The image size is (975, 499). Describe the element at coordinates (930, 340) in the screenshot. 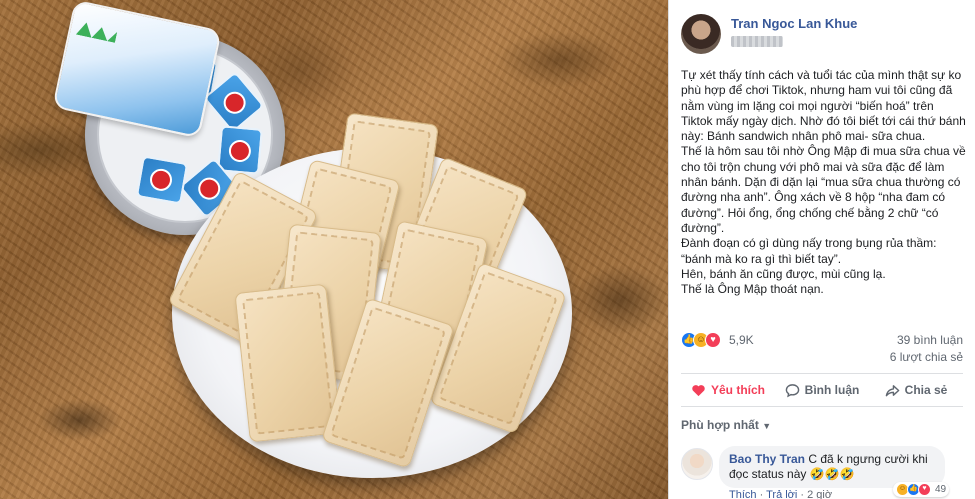

I see `comment-count: 39 bình luận` at that location.